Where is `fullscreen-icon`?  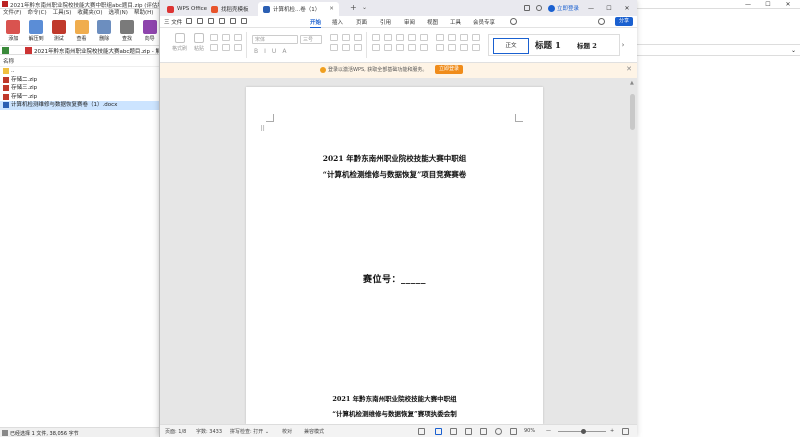
fullscreen-icon is located at coordinates (625, 431).